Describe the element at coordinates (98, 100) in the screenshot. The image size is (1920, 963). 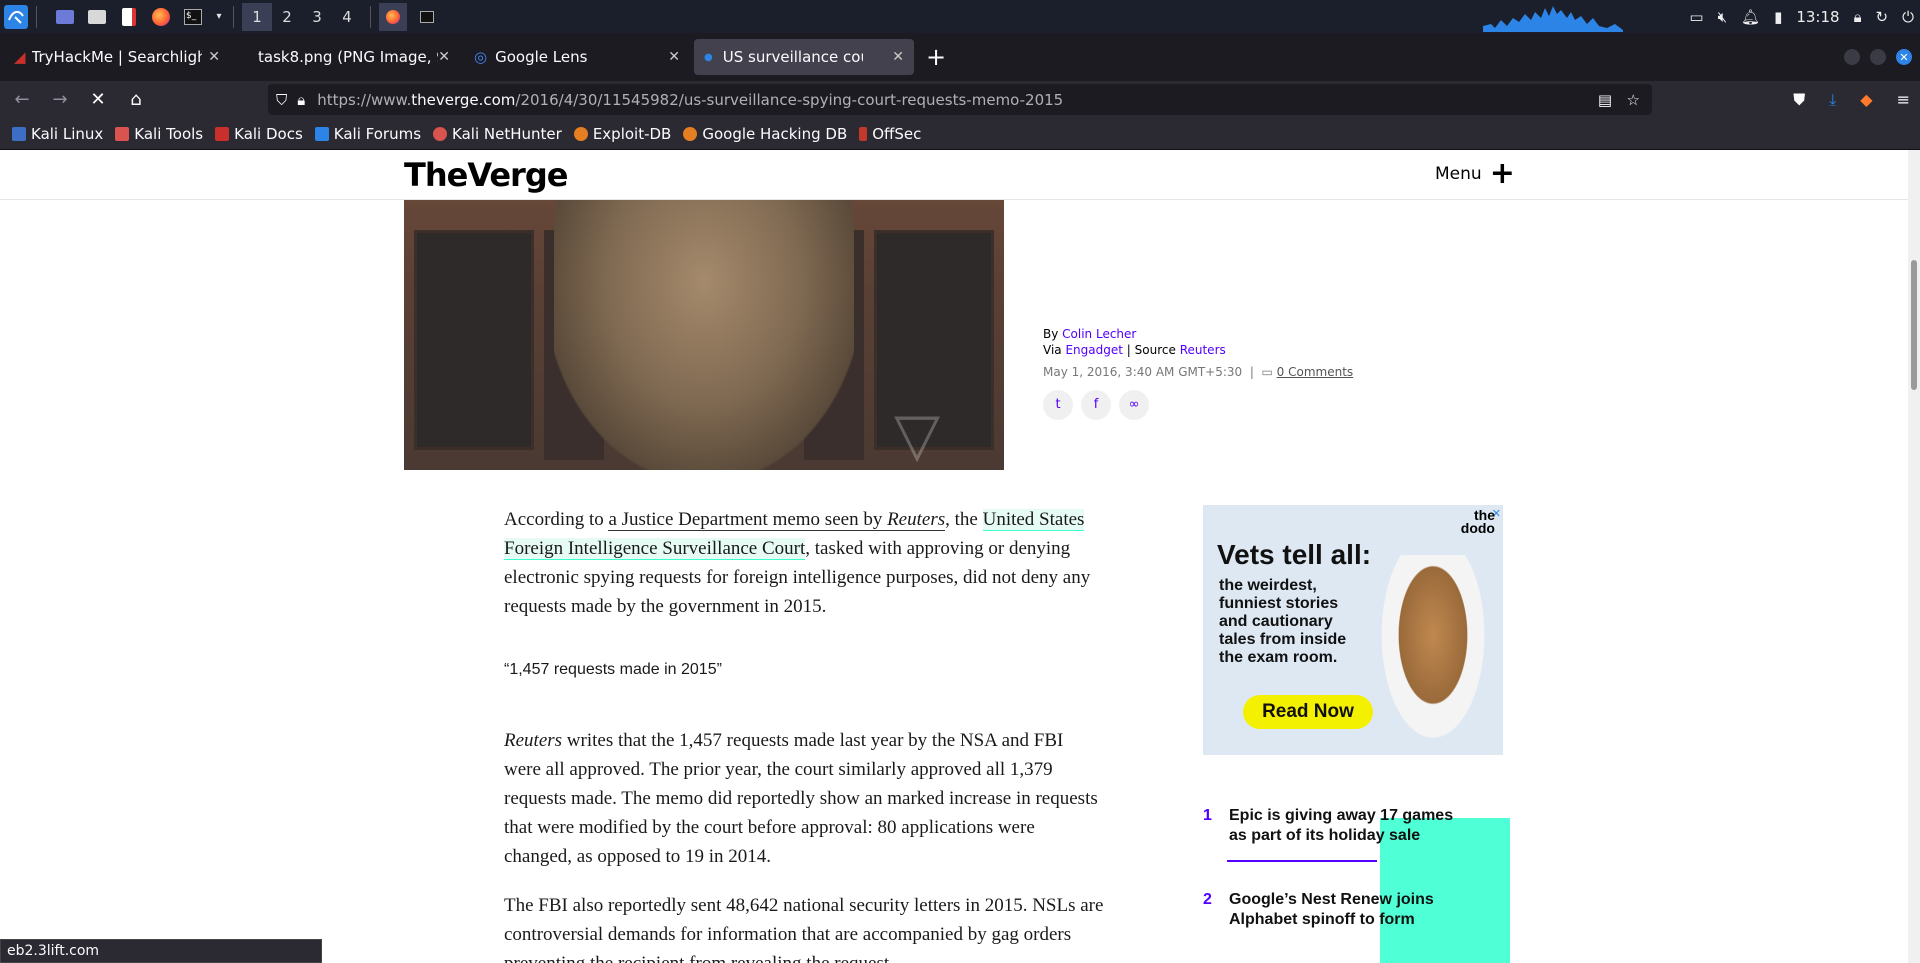
I see `stop-loading-icon: ✕` at that location.